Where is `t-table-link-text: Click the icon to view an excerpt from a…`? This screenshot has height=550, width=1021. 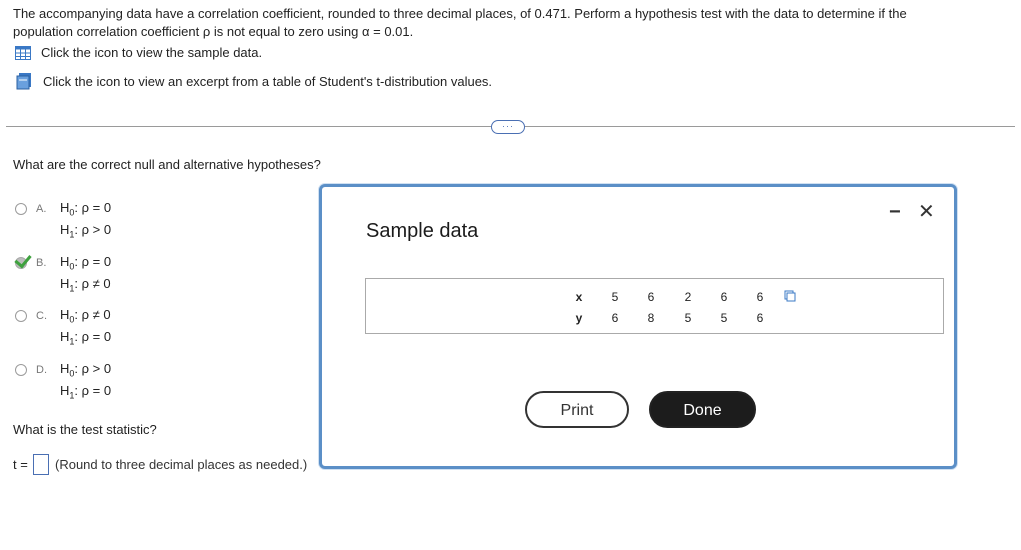 t-table-link-text: Click the icon to view an excerpt from a… is located at coordinates (268, 81).